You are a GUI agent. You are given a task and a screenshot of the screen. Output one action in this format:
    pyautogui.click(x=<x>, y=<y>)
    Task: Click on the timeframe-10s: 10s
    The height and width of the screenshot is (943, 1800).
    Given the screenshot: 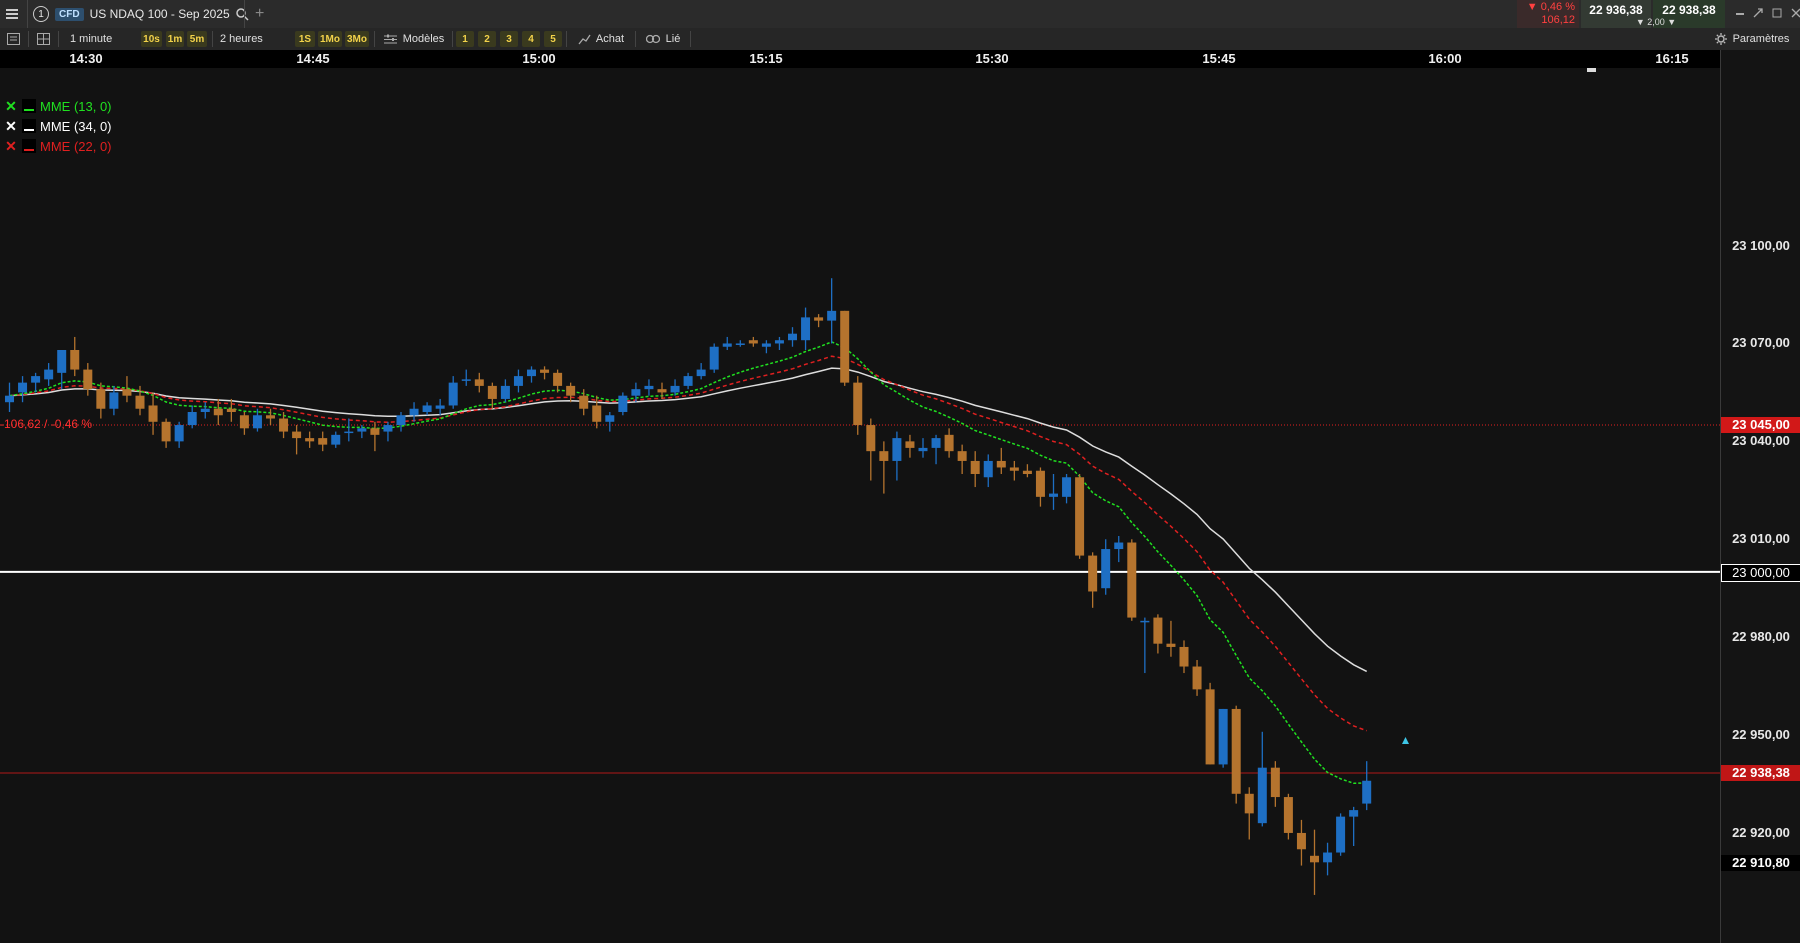 What is the action you would take?
    pyautogui.click(x=151, y=39)
    